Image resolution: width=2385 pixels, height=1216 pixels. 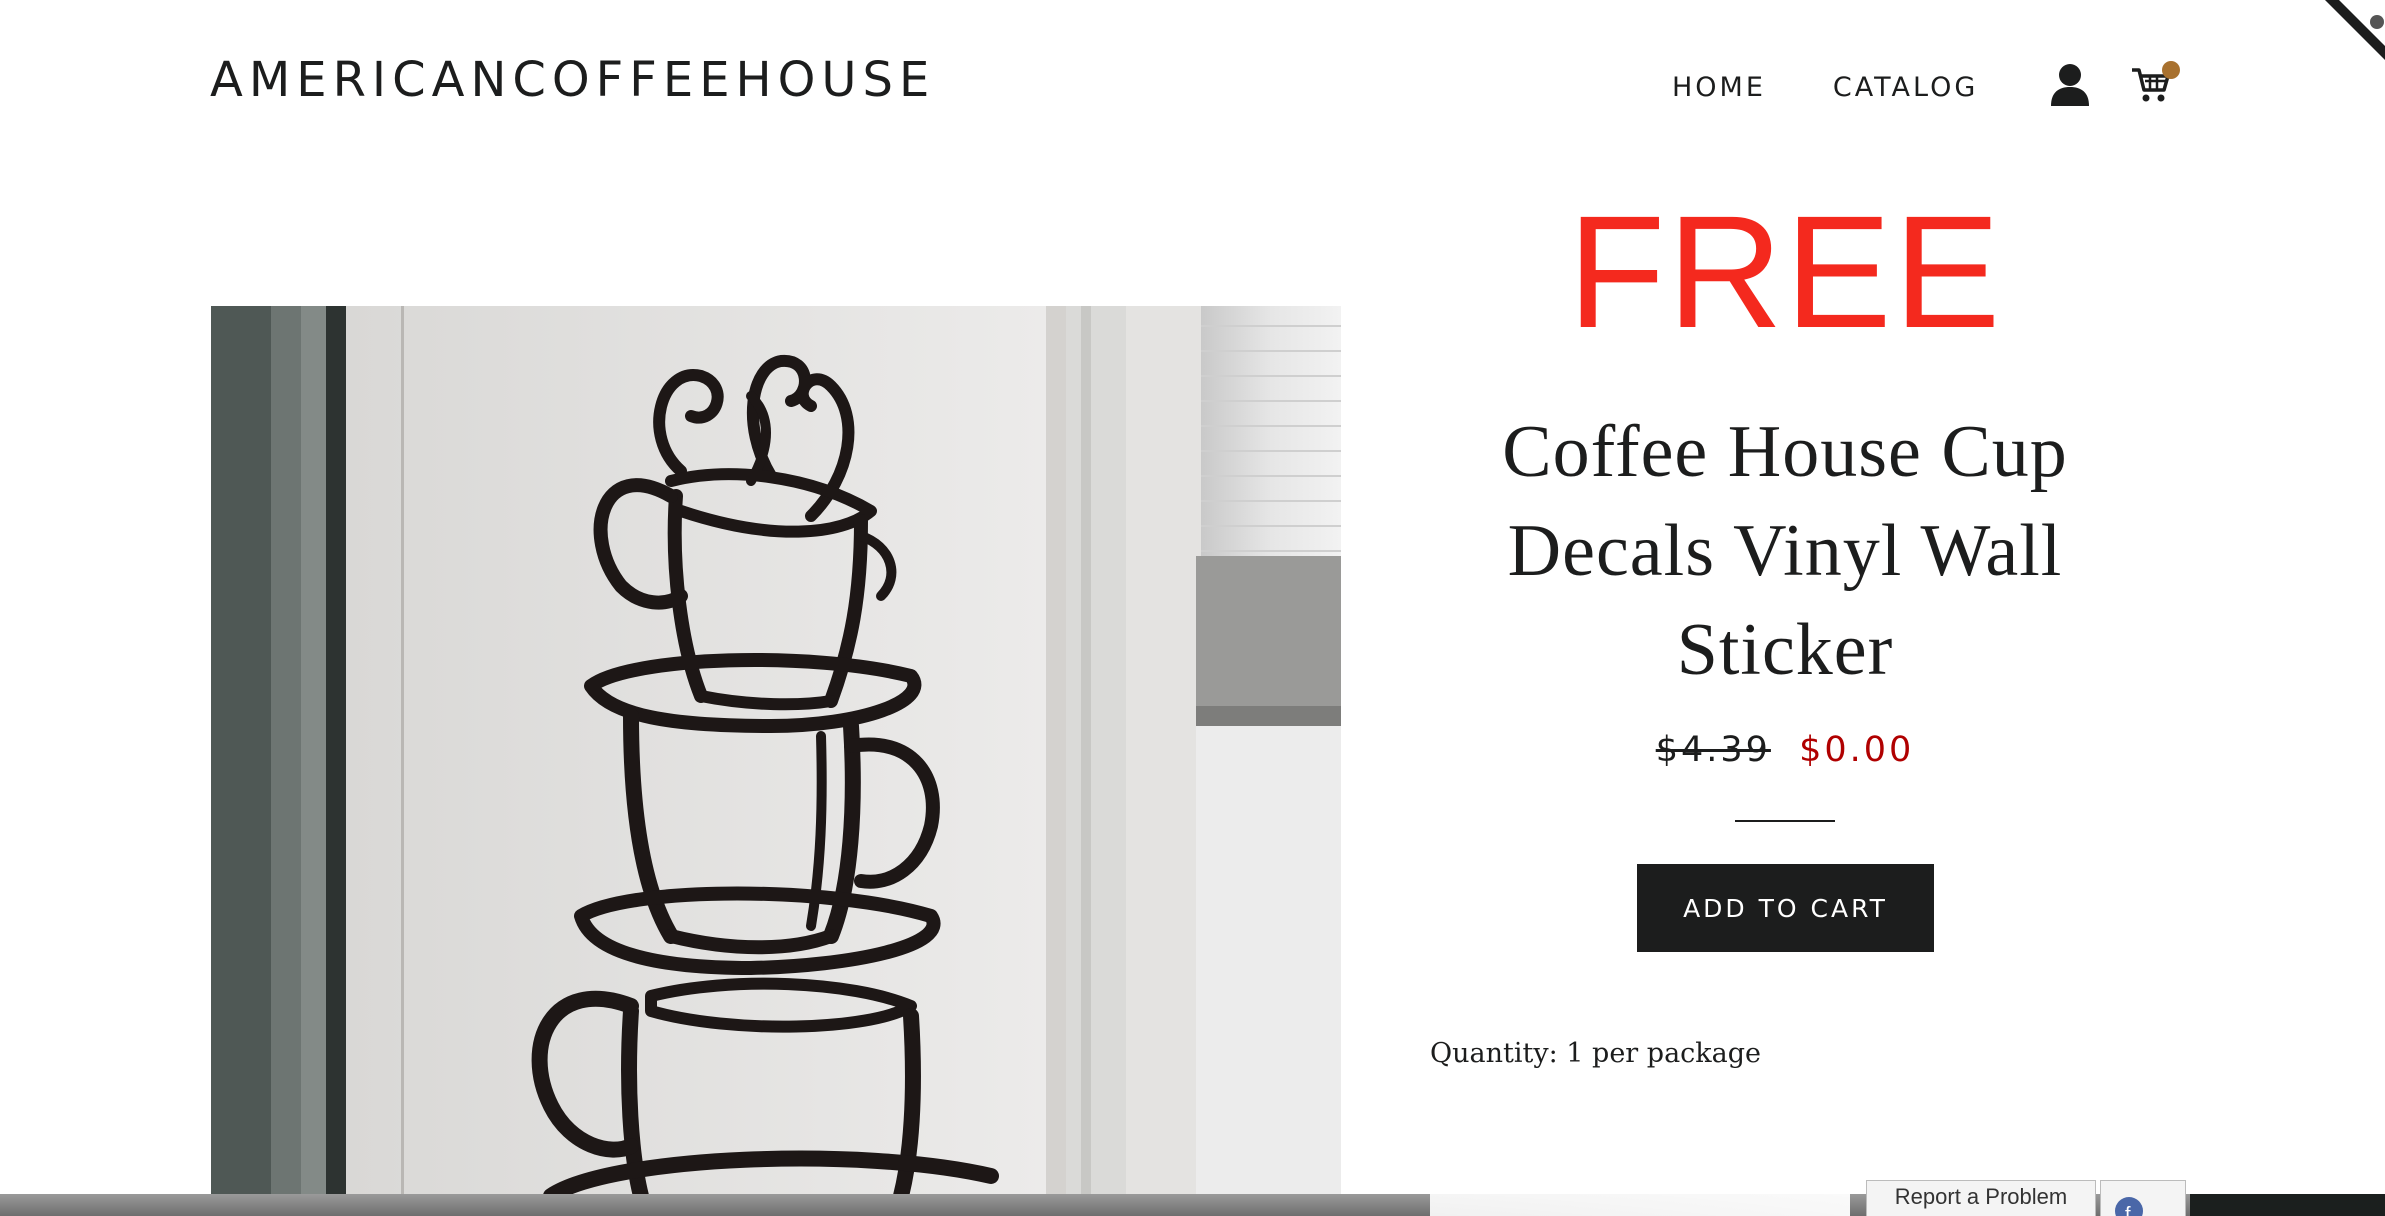 What do you see at coordinates (1719, 87) in the screenshot?
I see `nav-home-link: HOME` at bounding box center [1719, 87].